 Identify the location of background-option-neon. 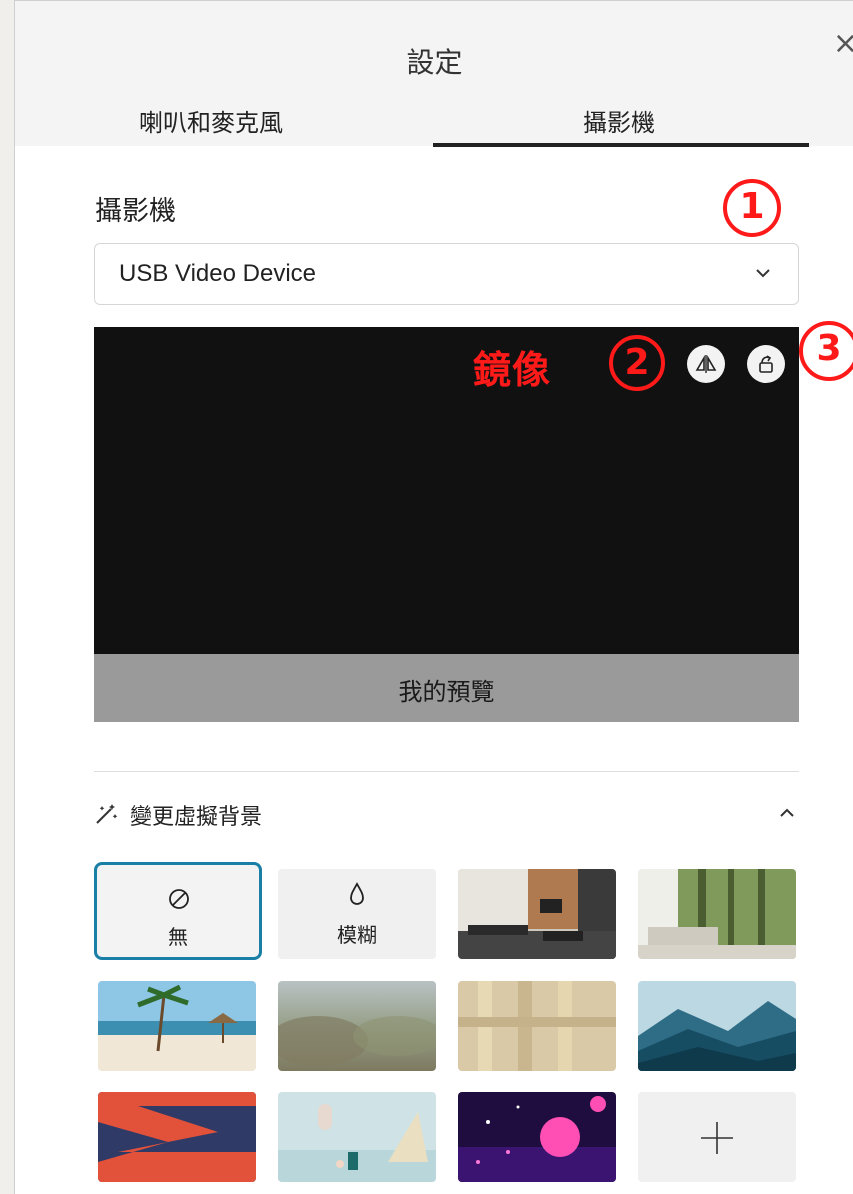
(537, 1137).